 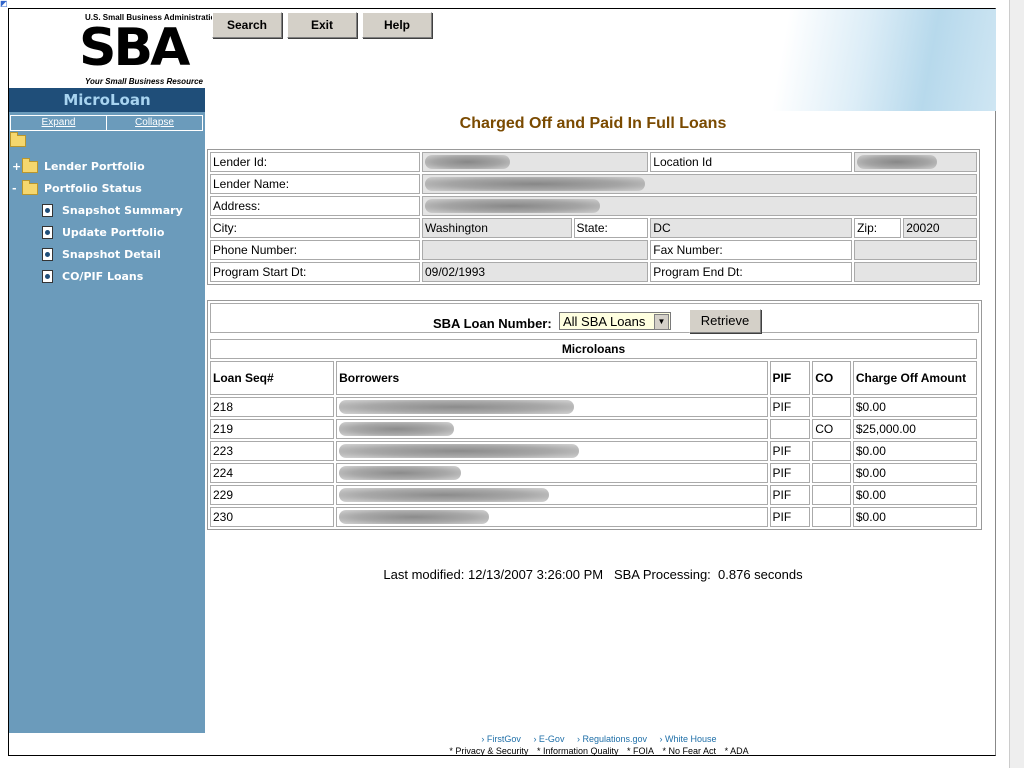 I want to click on sidebar-item-label: Lender Portfolio, so click(x=94, y=166).